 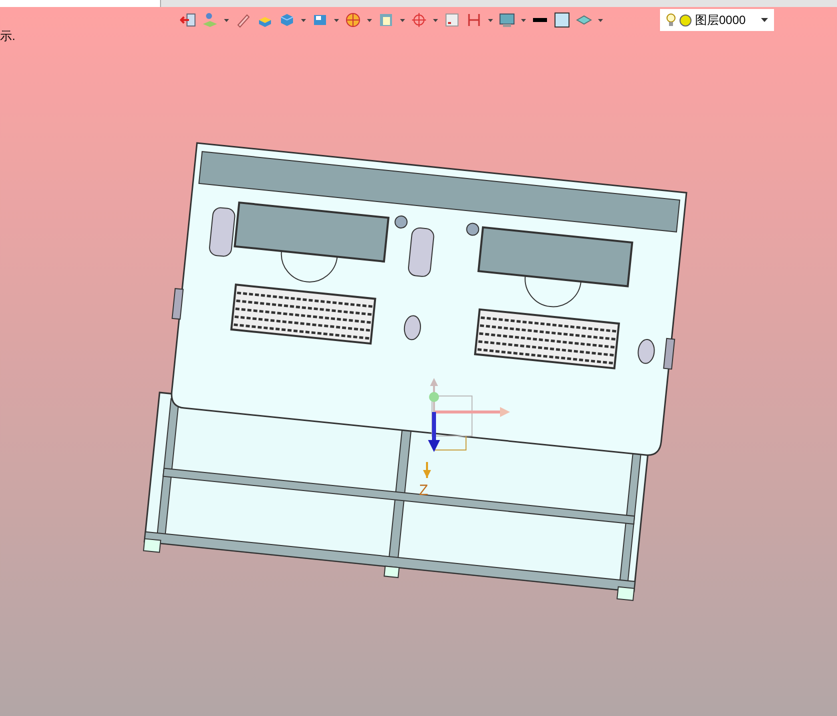 What do you see at coordinates (685, 20) in the screenshot?
I see `layer-status-icon` at bounding box center [685, 20].